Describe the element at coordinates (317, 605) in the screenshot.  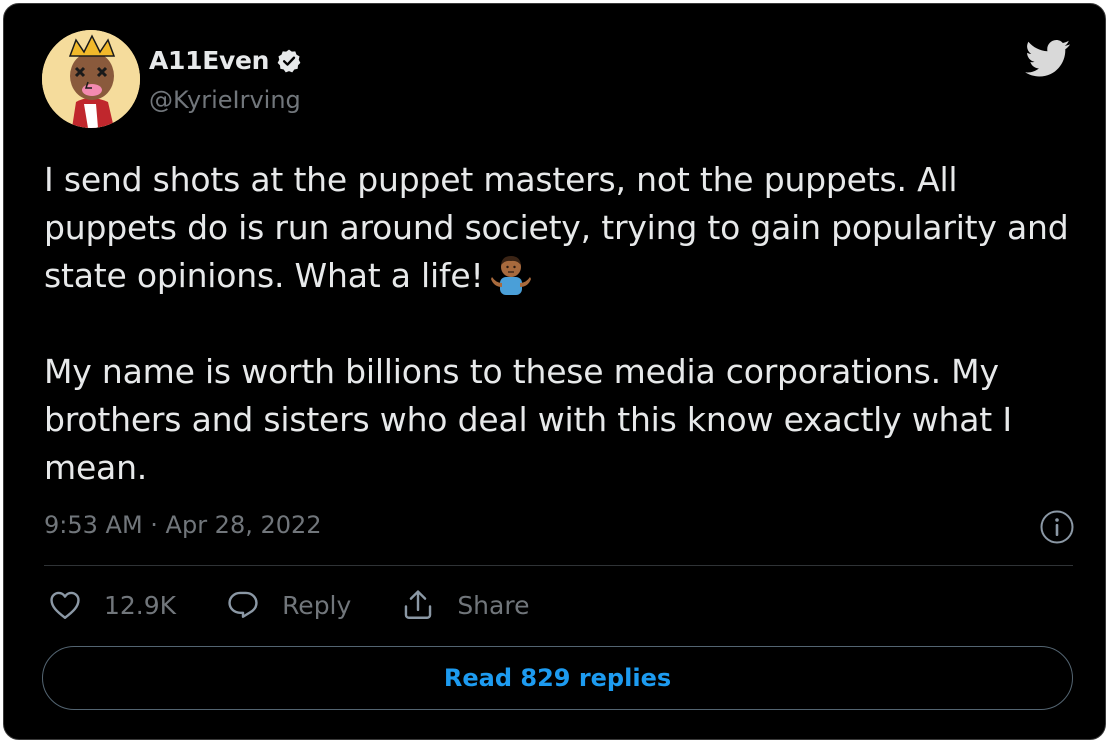
I see `reply-label: Reply` at that location.